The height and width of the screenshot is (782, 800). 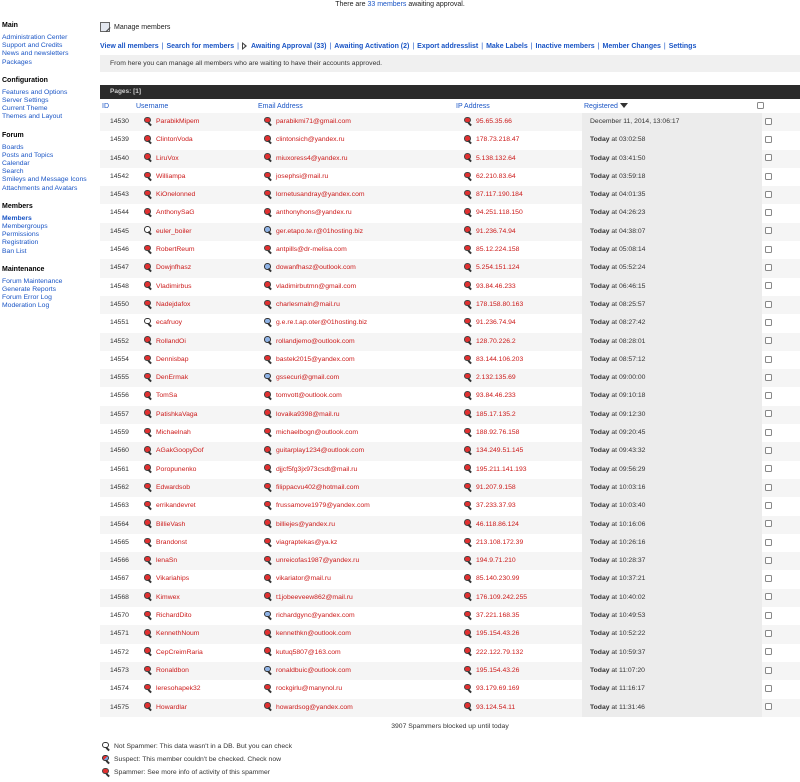 What do you see at coordinates (168, 597) in the screenshot?
I see `username-link: Kimwex` at bounding box center [168, 597].